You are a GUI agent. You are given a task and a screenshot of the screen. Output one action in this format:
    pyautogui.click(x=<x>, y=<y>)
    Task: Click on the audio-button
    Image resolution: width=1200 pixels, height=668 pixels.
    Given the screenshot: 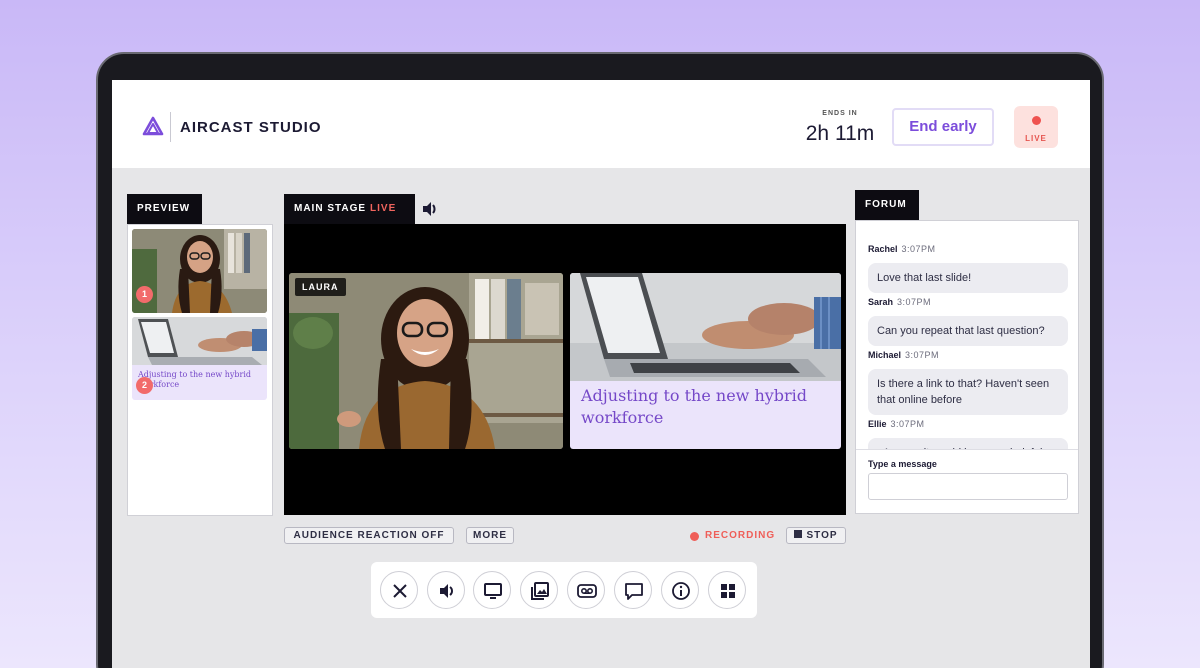 What is the action you would take?
    pyautogui.click(x=446, y=590)
    